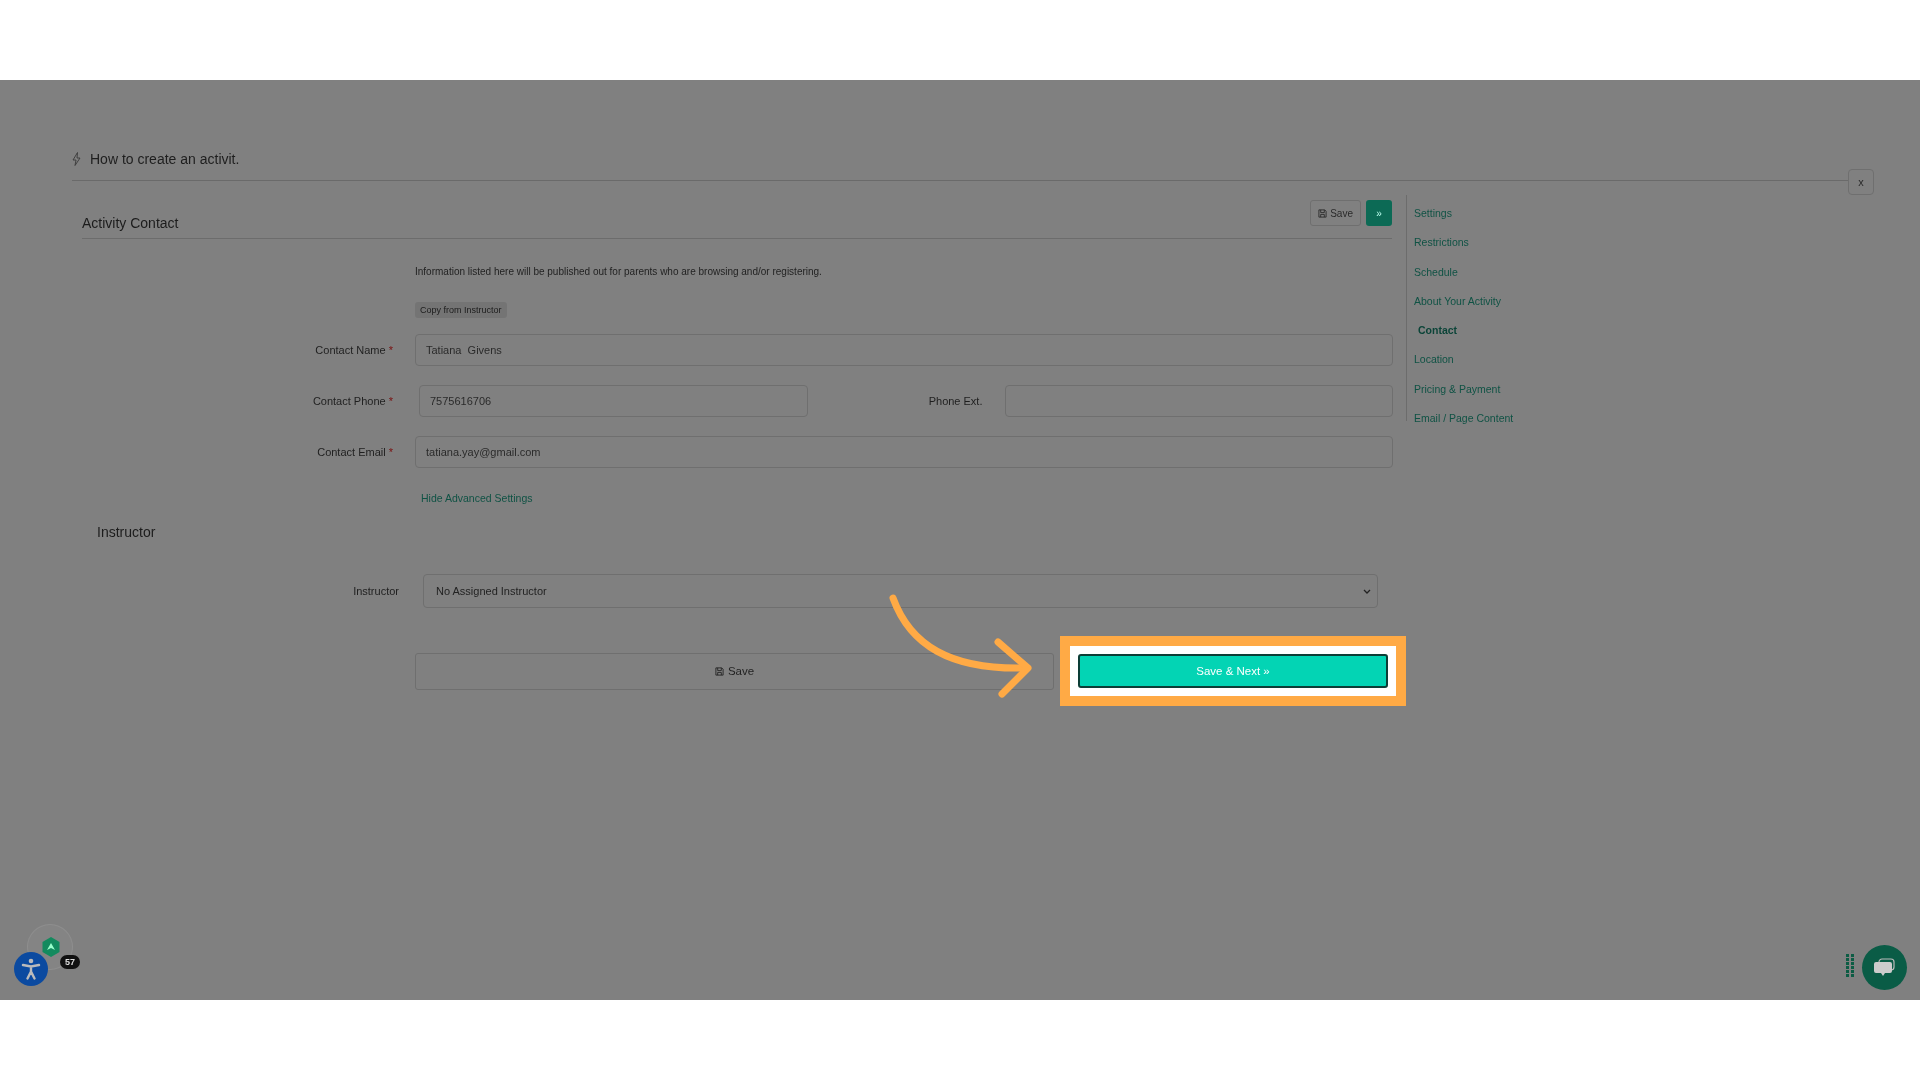 This screenshot has width=1920, height=1080. Describe the element at coordinates (619, 271) in the screenshot. I see `info-text: Information listed here will be published out for parents who are browsing and/or registering.` at that location.